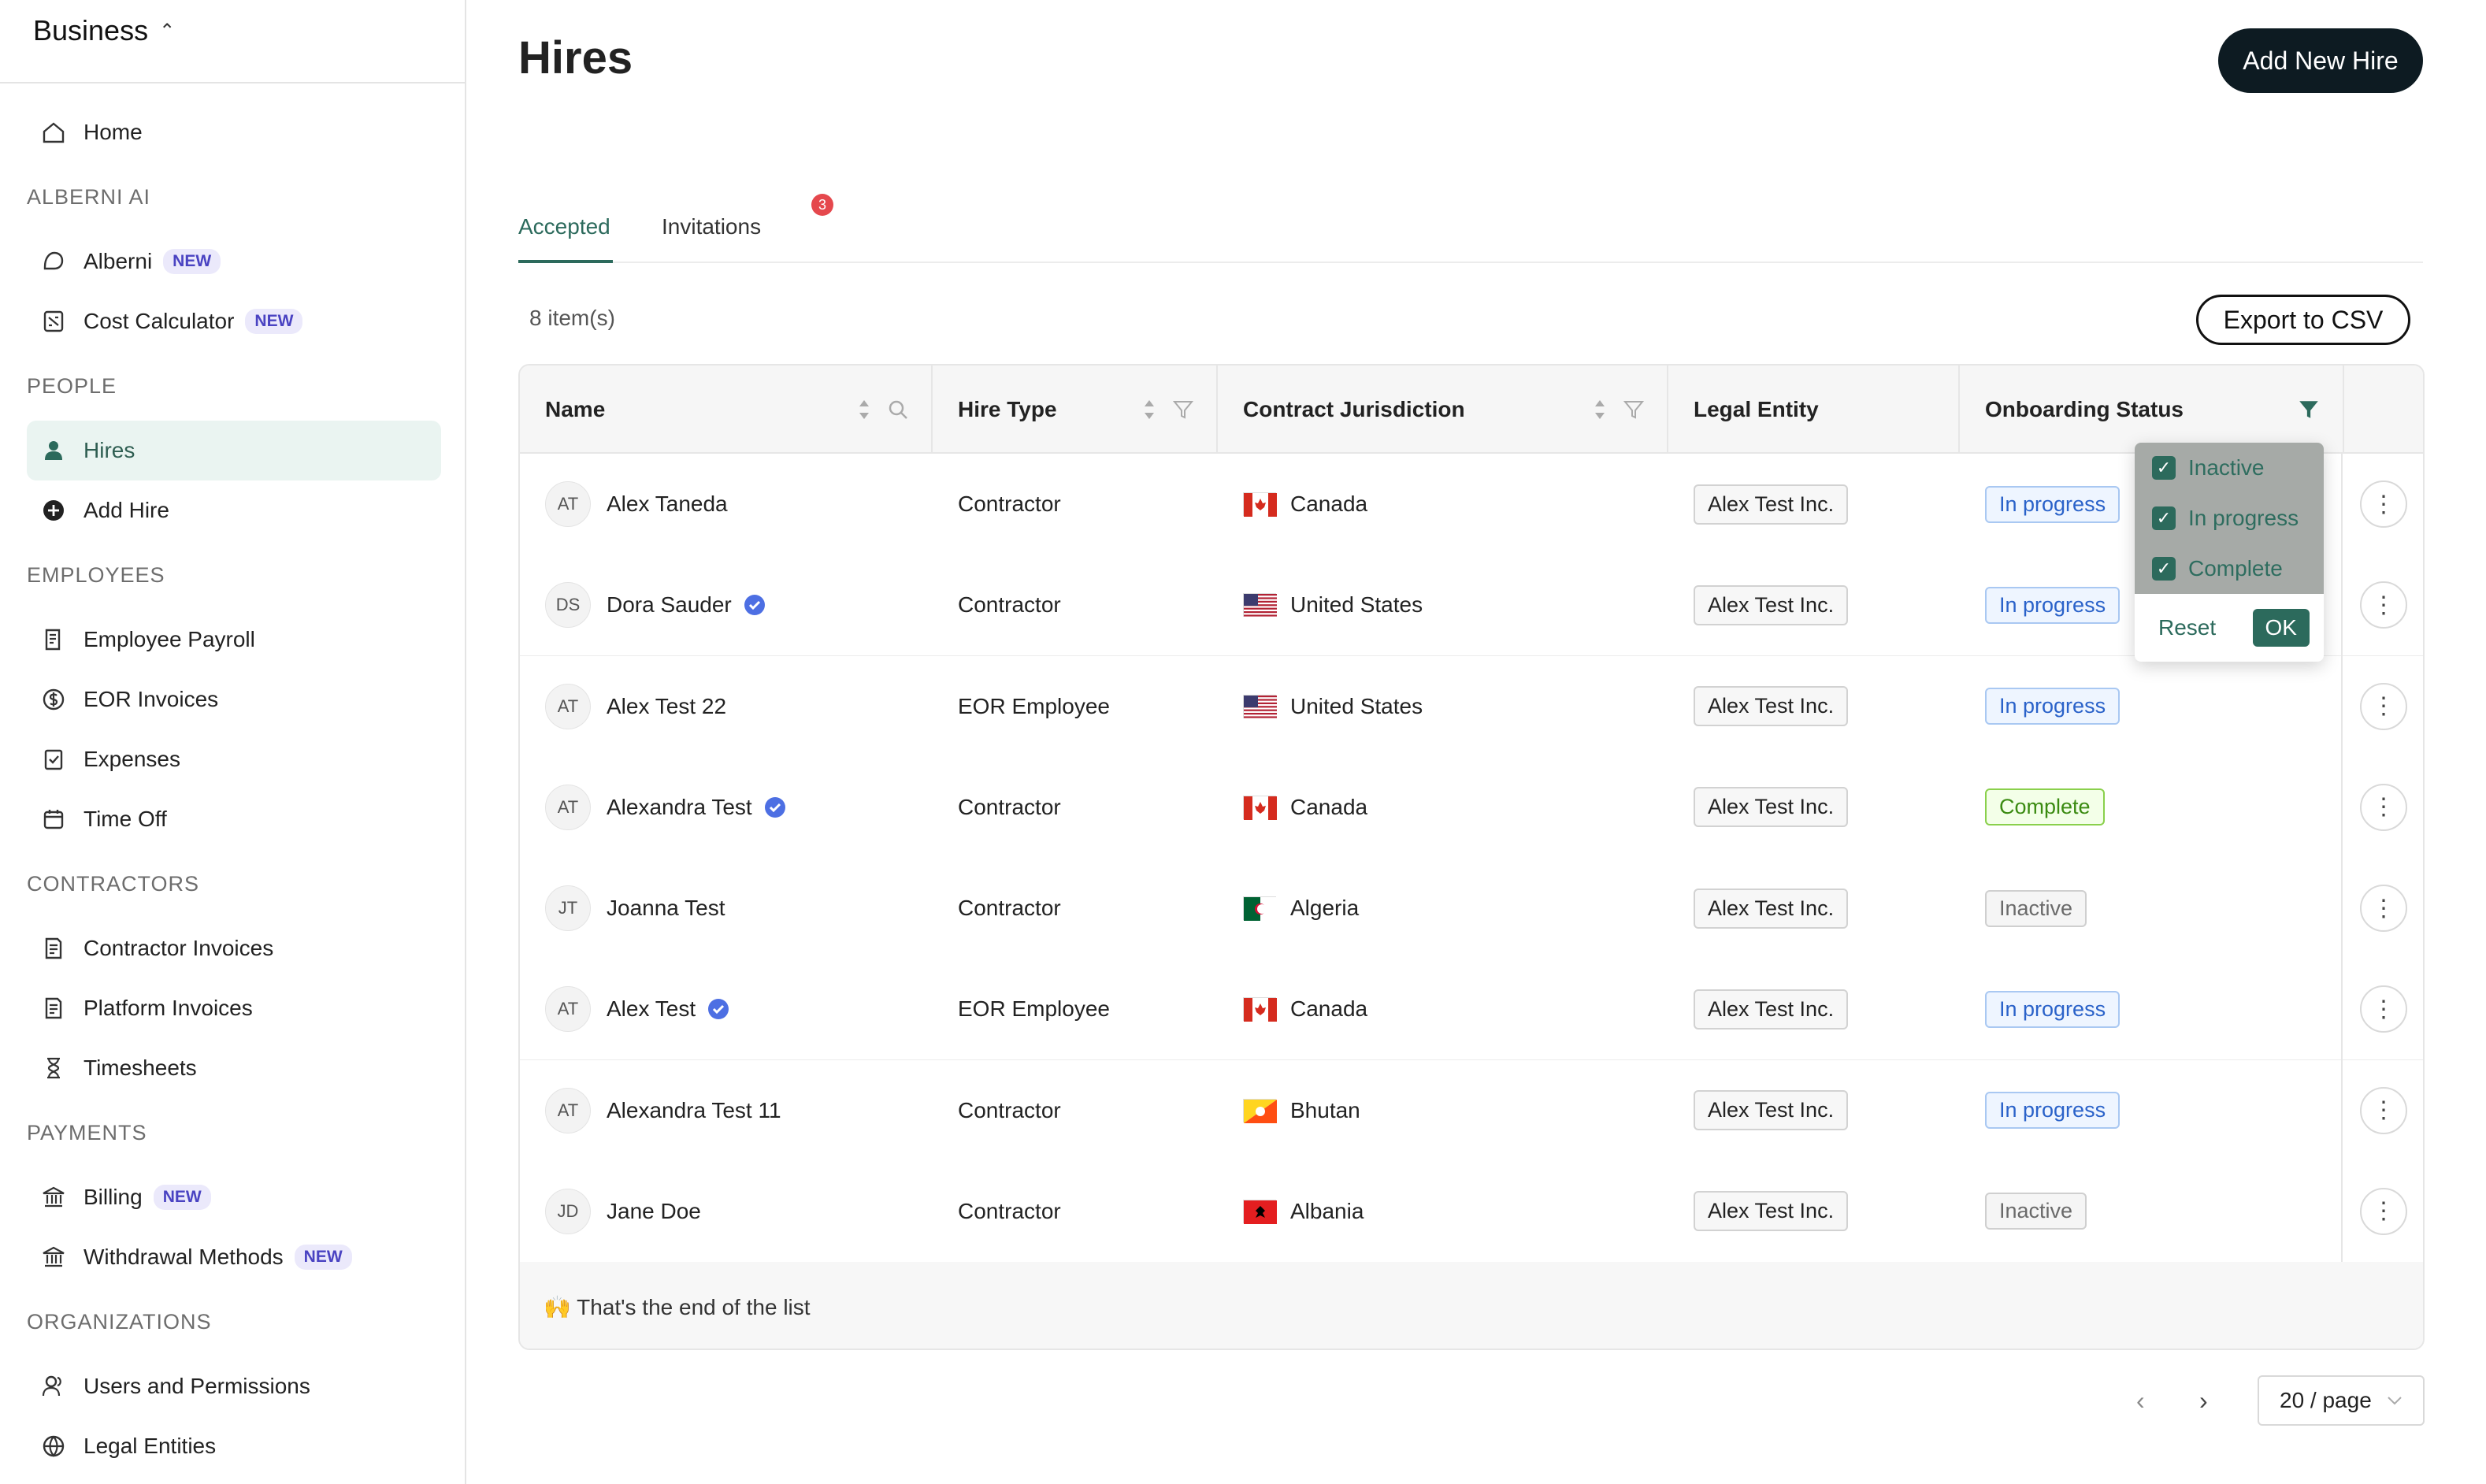 The height and width of the screenshot is (1484, 2486). I want to click on item-count: 8 item(s), so click(572, 318).